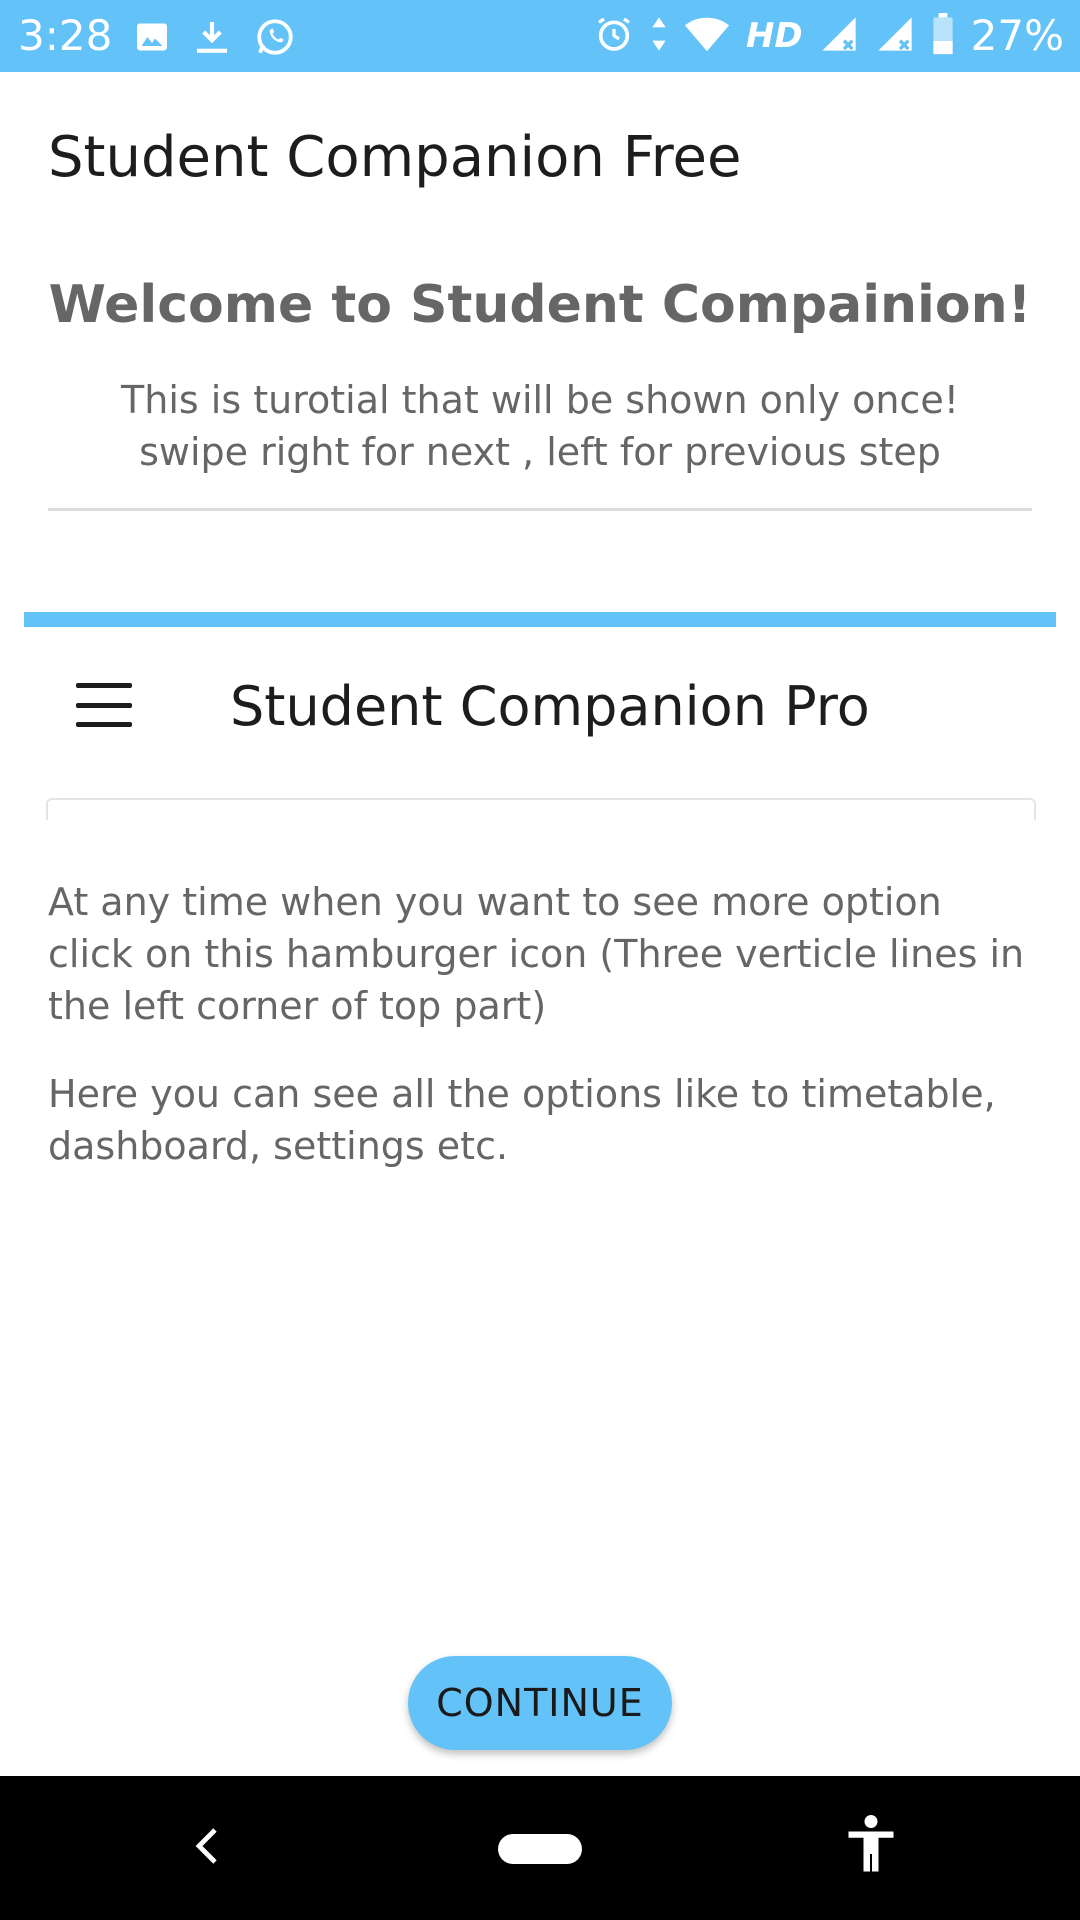 This screenshot has width=1080, height=1920. Describe the element at coordinates (275, 39) in the screenshot. I see `whatsapp-icon` at that location.